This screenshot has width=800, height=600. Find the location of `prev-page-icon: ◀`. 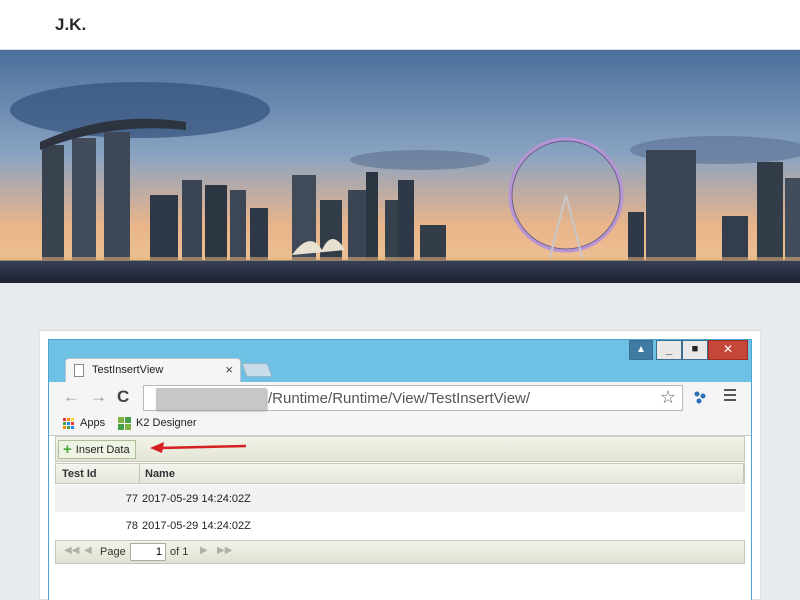

prev-page-icon: ◀ is located at coordinates (88, 550).